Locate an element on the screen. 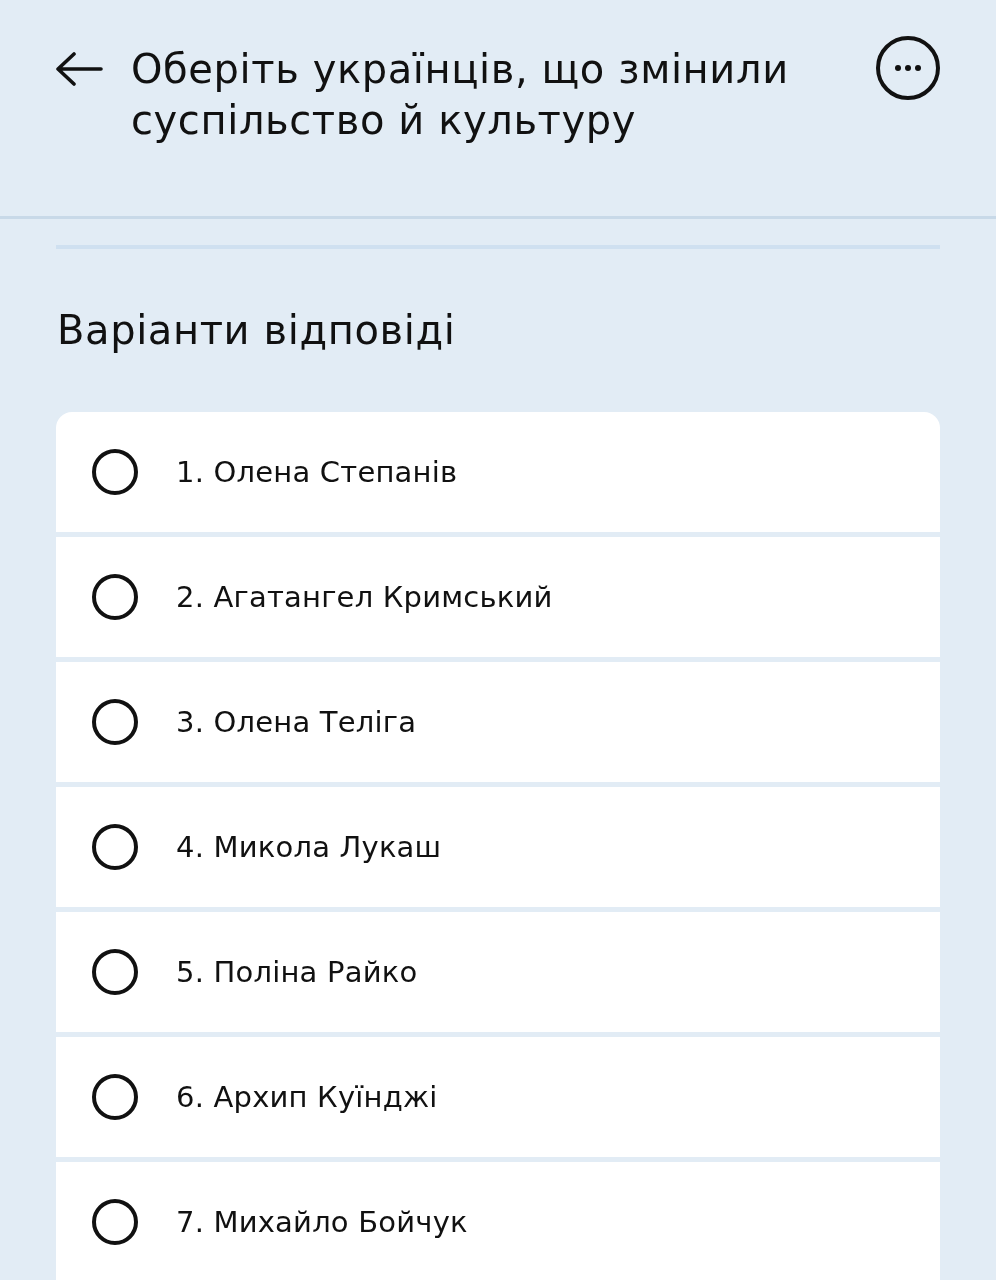 This screenshot has height=1280, width=996. back-button is located at coordinates (79, 69).